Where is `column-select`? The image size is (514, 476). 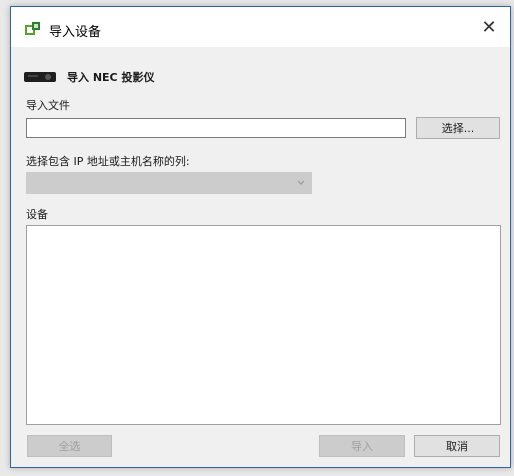
column-select is located at coordinates (169, 183).